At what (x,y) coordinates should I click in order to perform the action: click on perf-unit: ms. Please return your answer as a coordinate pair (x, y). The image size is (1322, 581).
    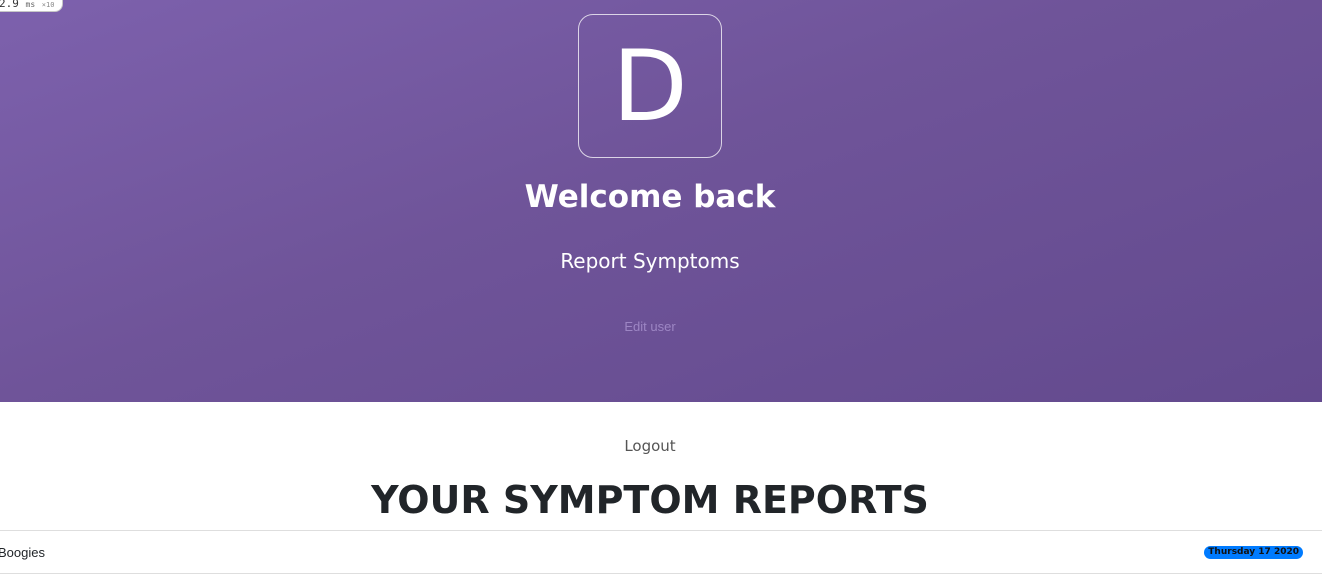
    Looking at the image, I should click on (30, 4).